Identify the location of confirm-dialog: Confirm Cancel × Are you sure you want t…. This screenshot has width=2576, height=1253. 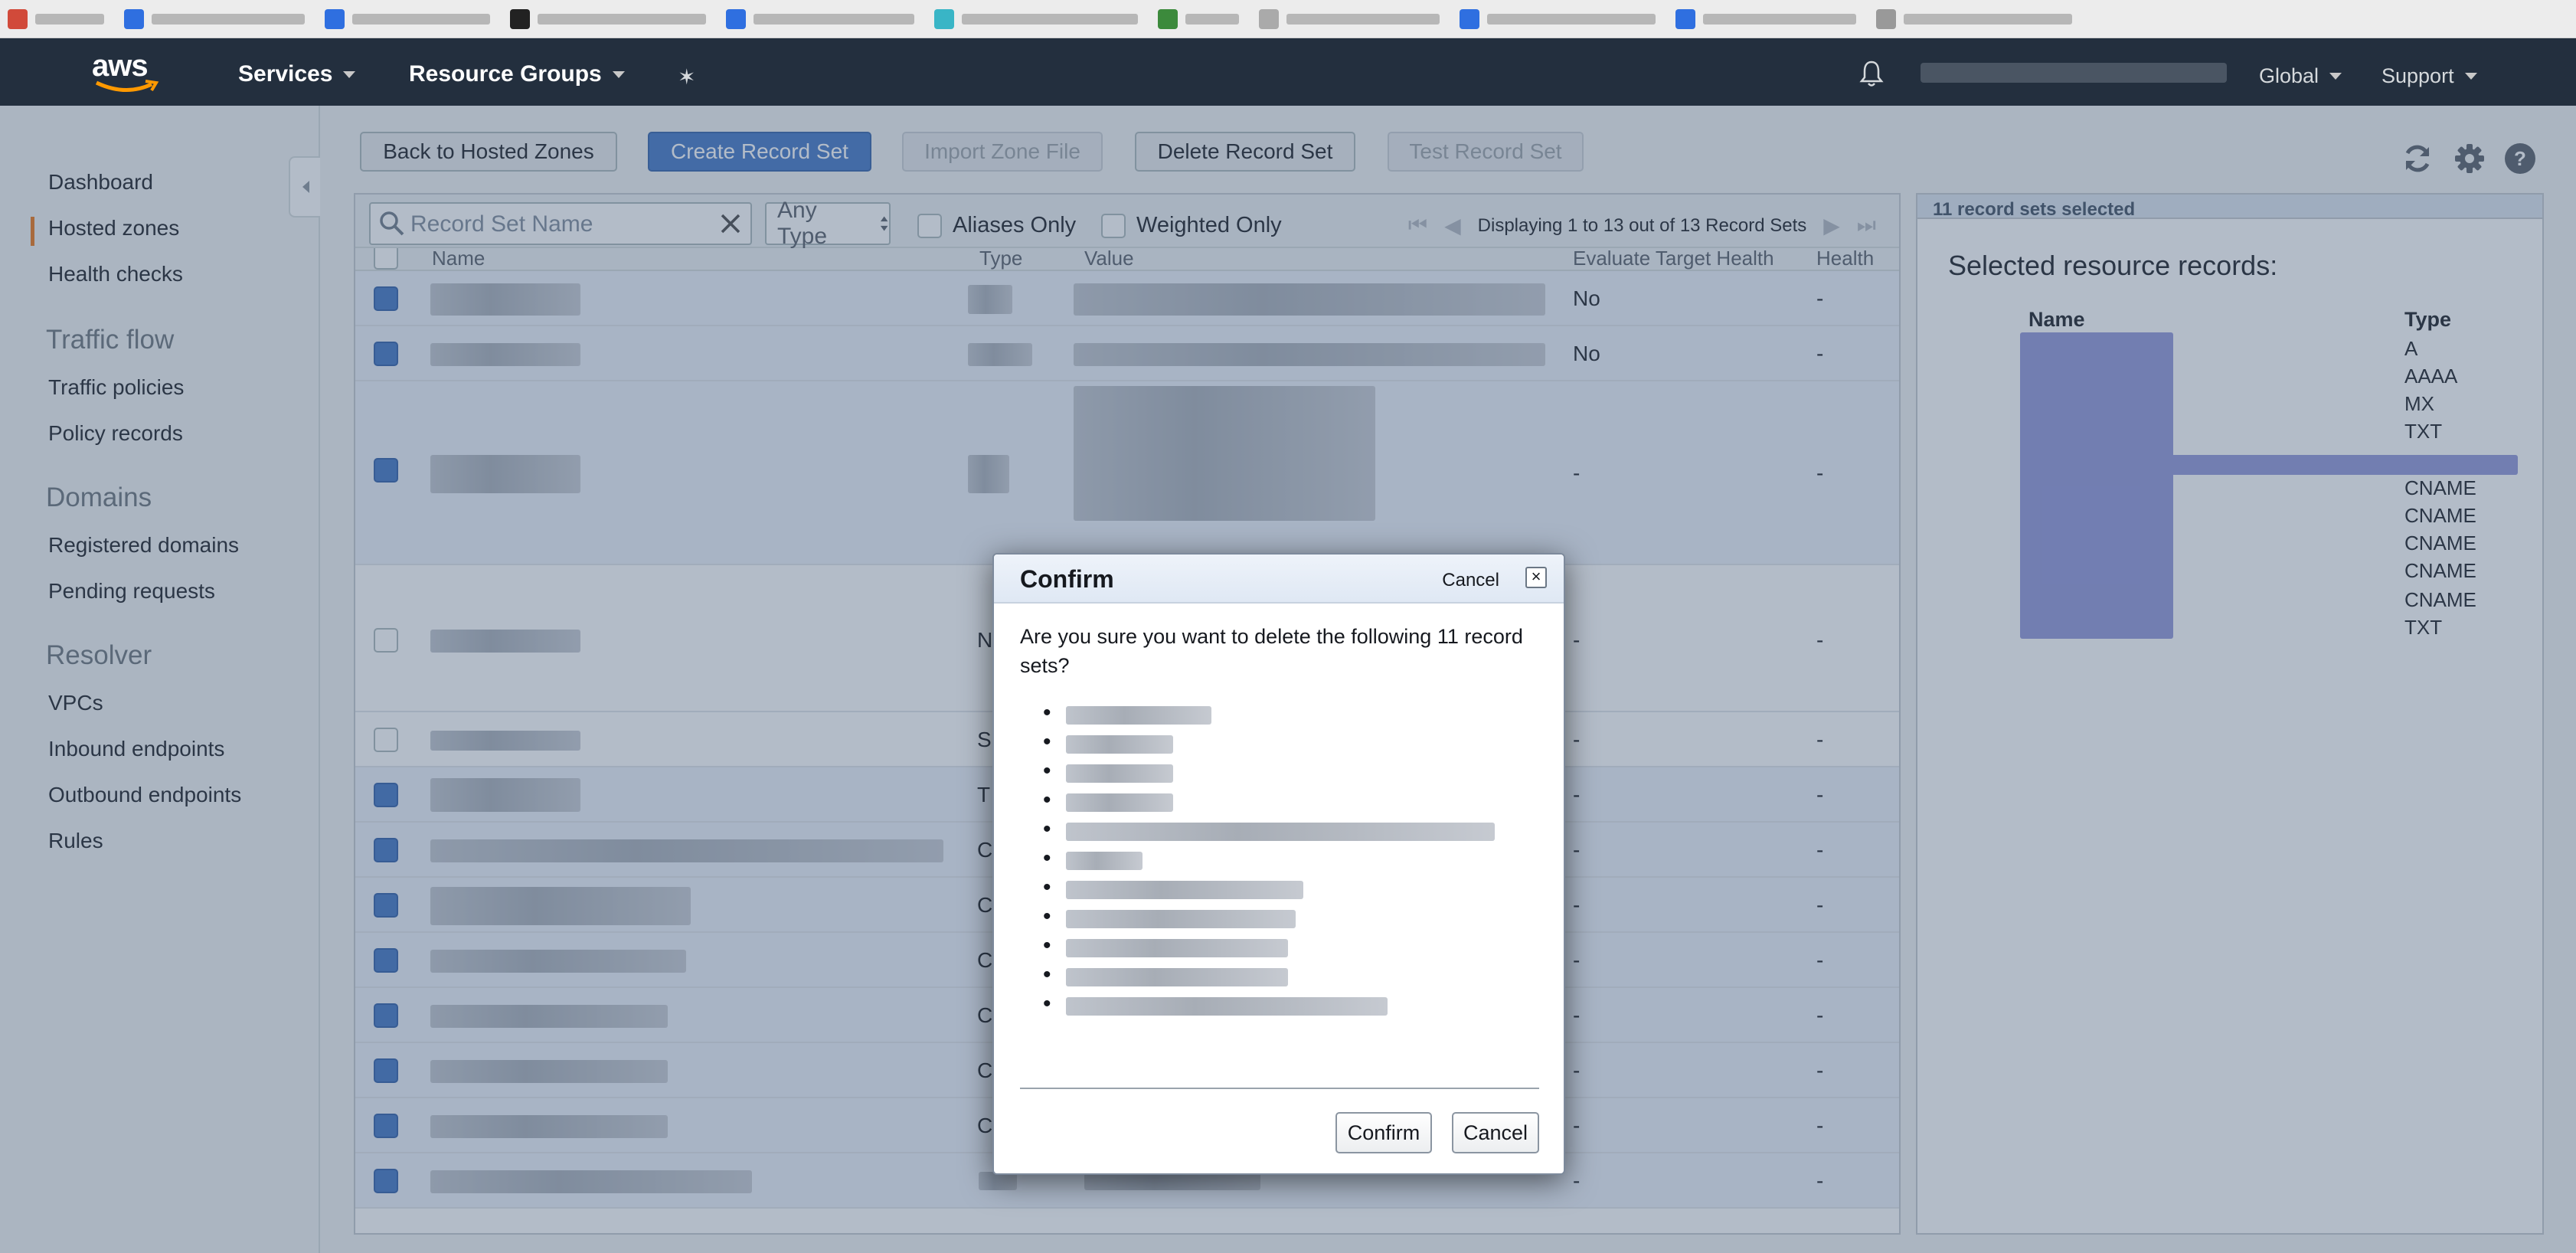
(1278, 864).